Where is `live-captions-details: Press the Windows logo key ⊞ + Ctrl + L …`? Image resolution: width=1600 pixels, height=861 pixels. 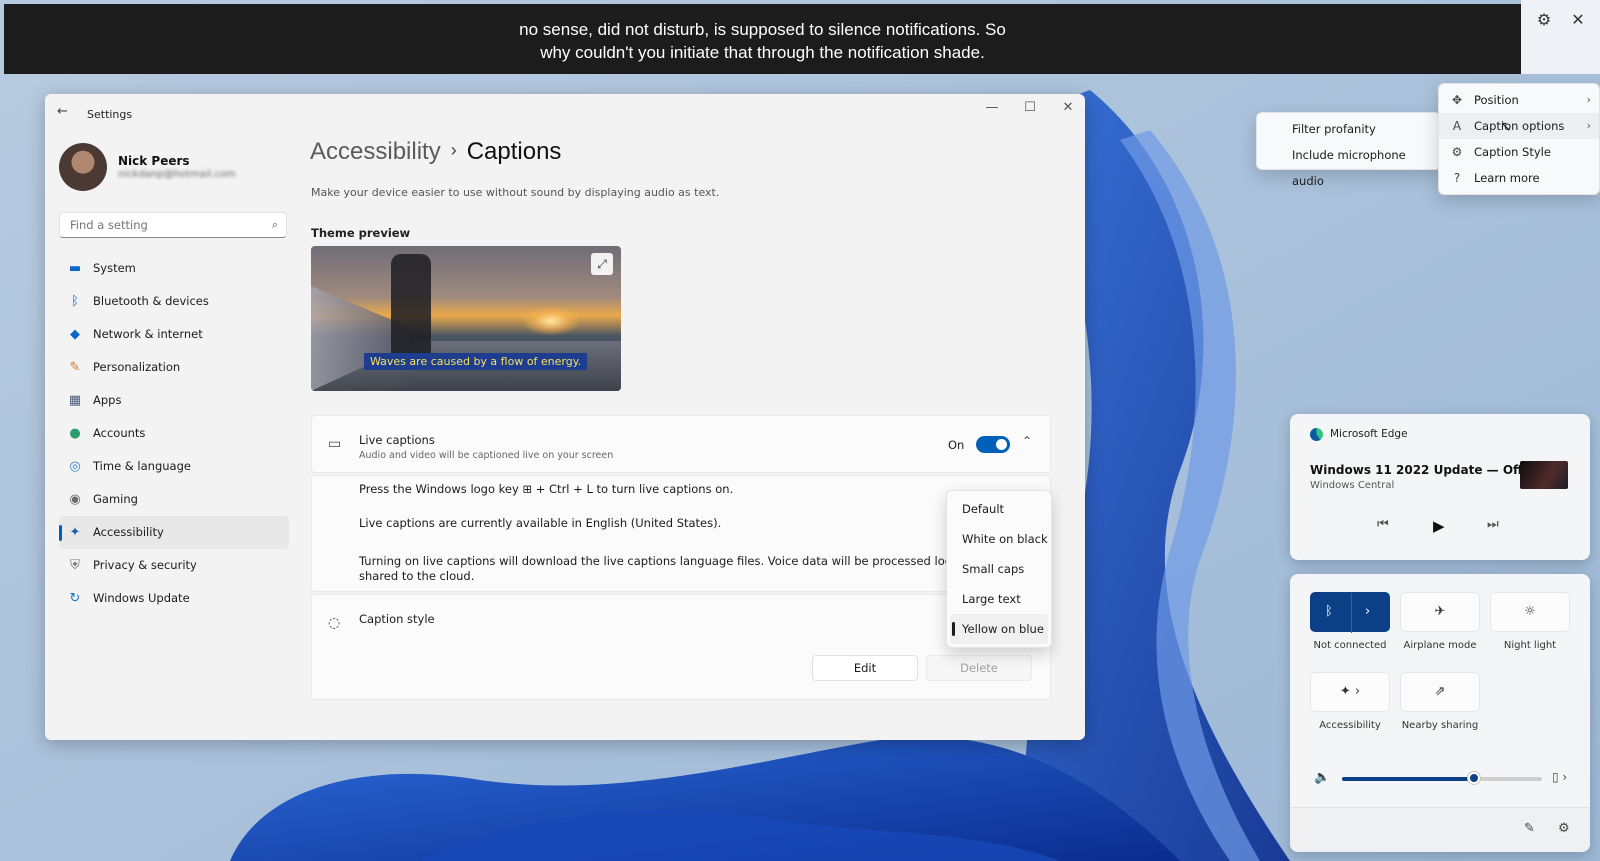 live-captions-details: Press the Windows logo key ⊞ + Ctrl + L … is located at coordinates (681, 533).